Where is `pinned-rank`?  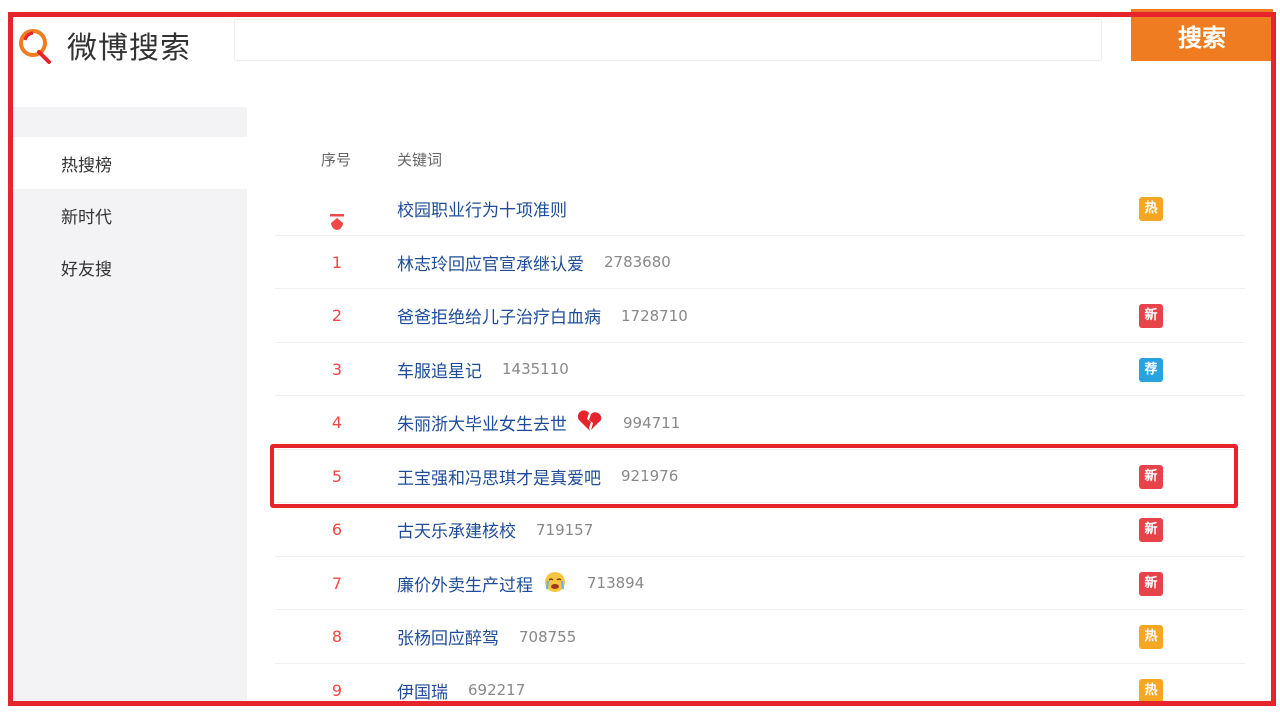 pinned-rank is located at coordinates (337, 208).